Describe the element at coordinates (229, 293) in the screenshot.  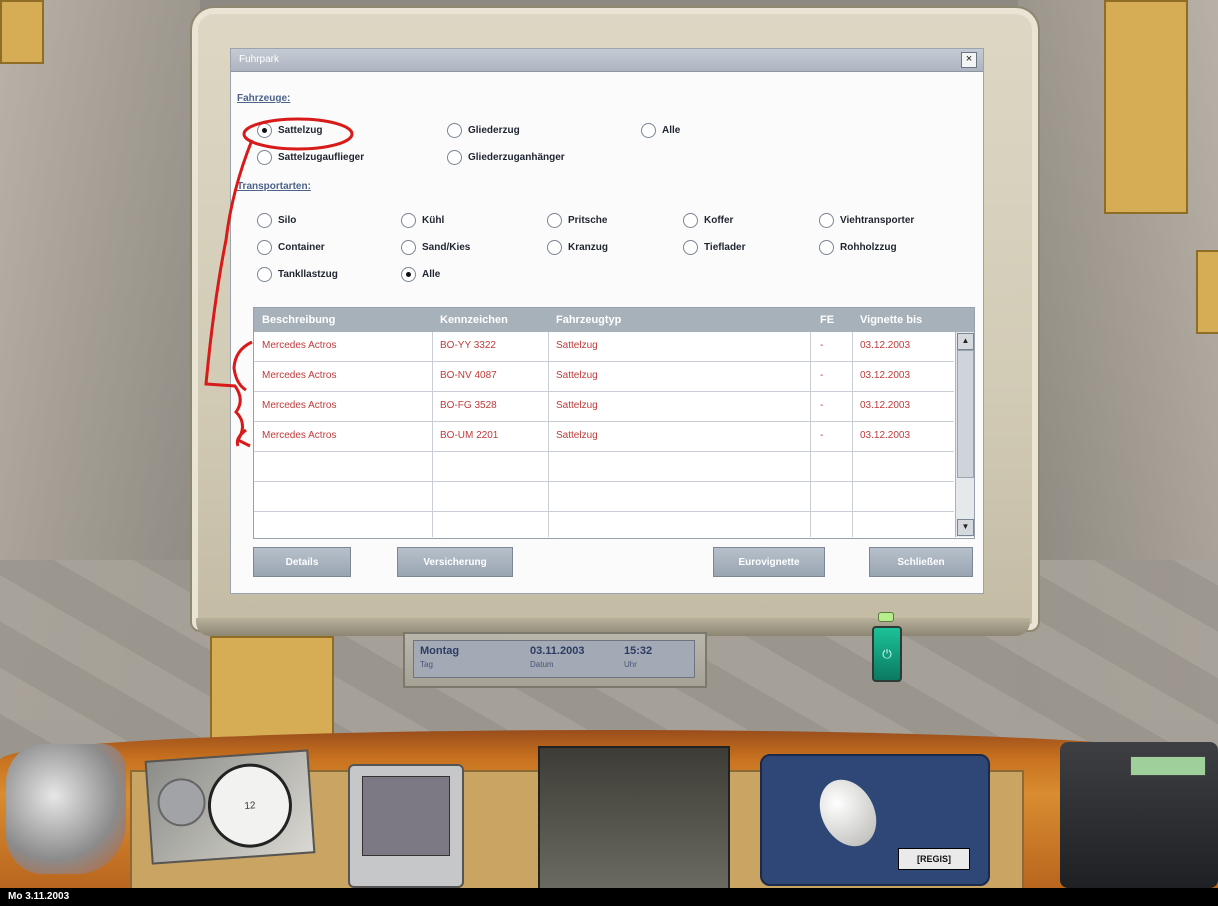
I see `annotation-bracket` at that location.